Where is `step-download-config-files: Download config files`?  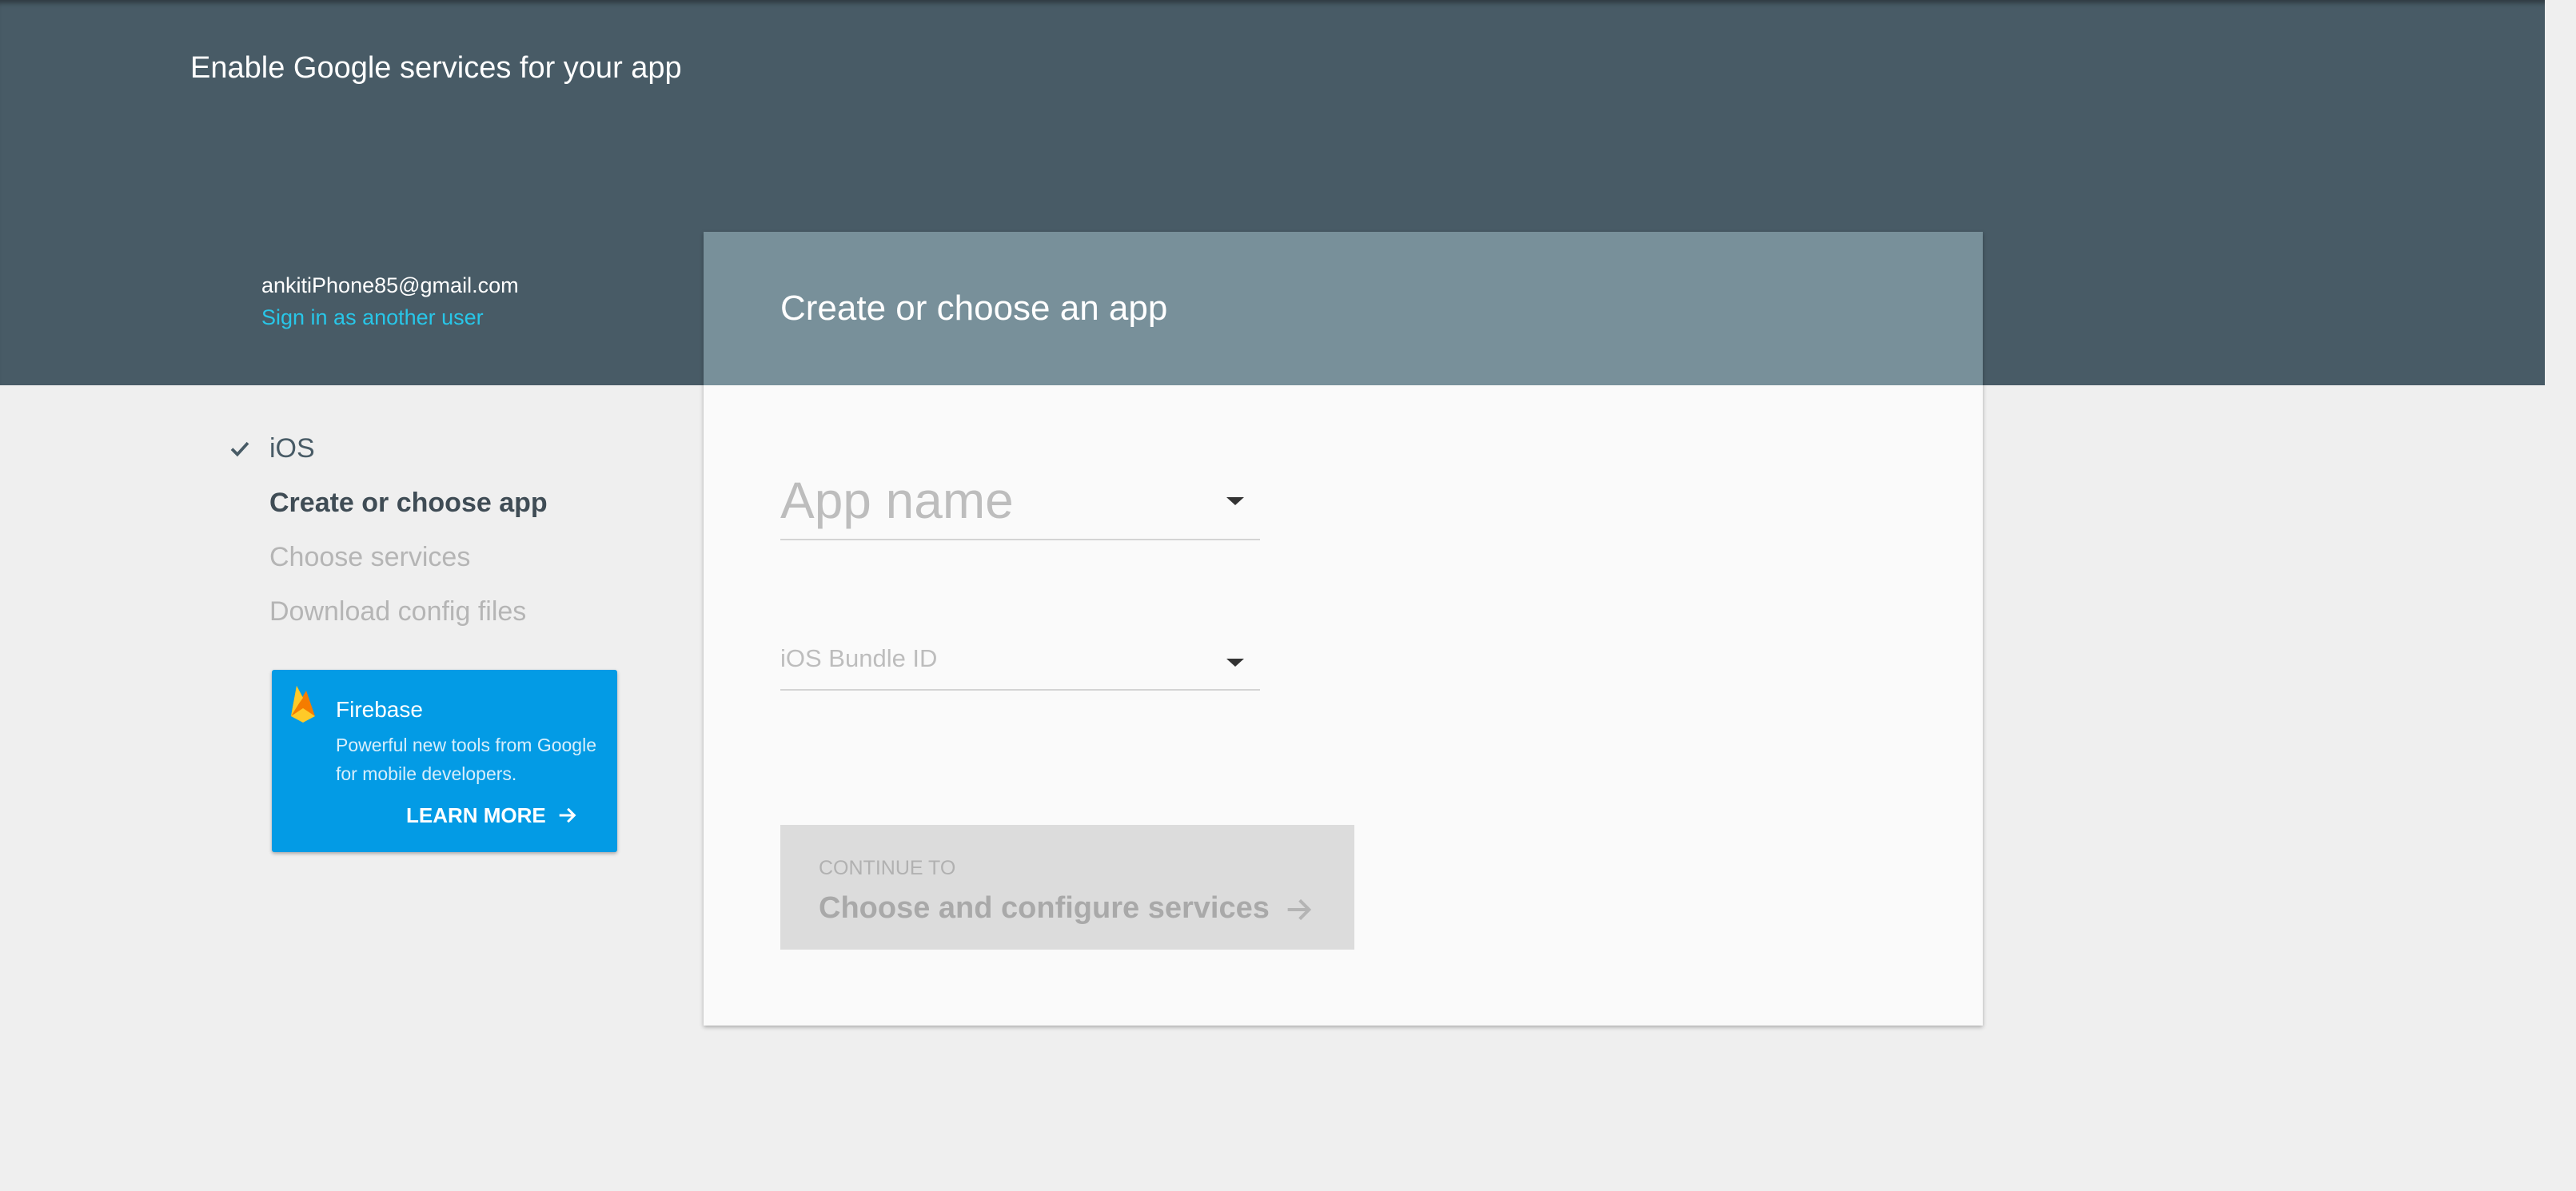
step-download-config-files: Download config files is located at coordinates (377, 611).